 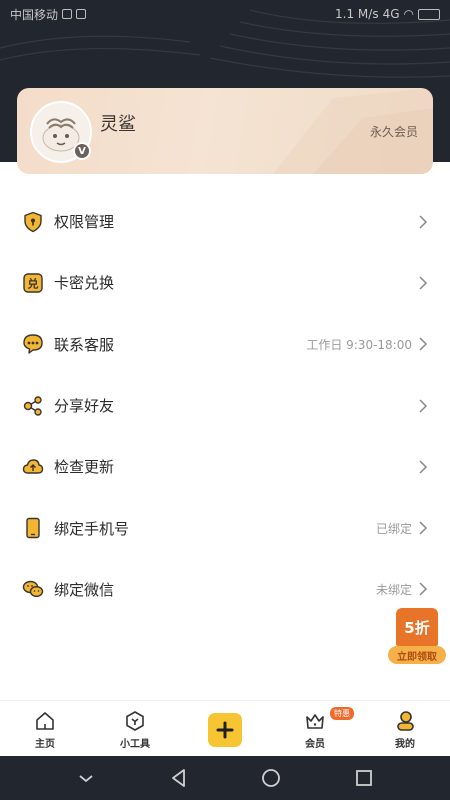 I want to click on svg-text: 兑, so click(x=33, y=283).